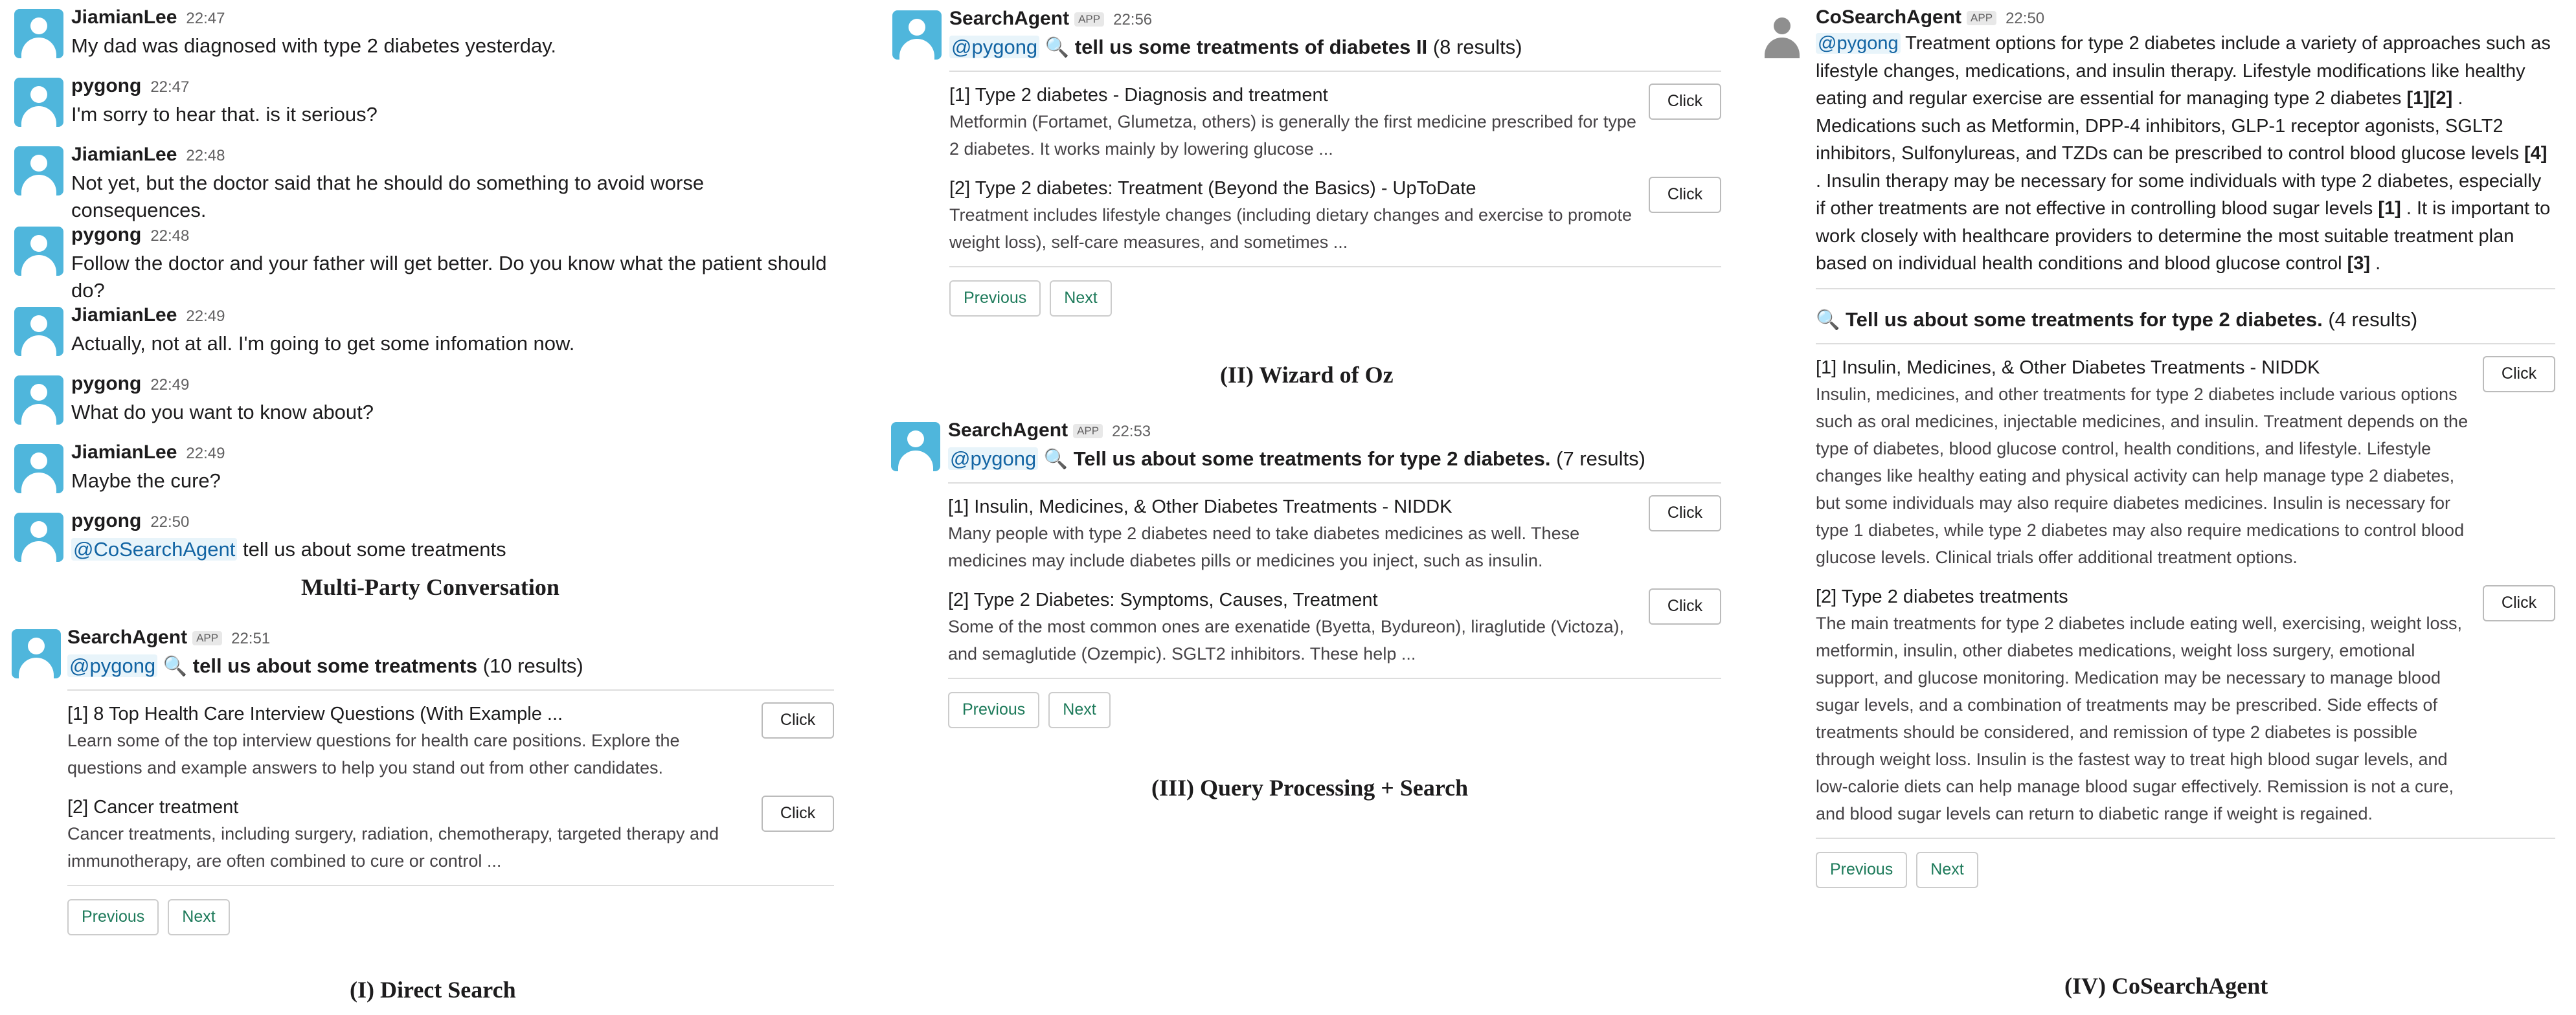 Image resolution: width=2576 pixels, height=1015 pixels. What do you see at coordinates (408, 807) in the screenshot?
I see `result-title: [2] Cancer treatment` at bounding box center [408, 807].